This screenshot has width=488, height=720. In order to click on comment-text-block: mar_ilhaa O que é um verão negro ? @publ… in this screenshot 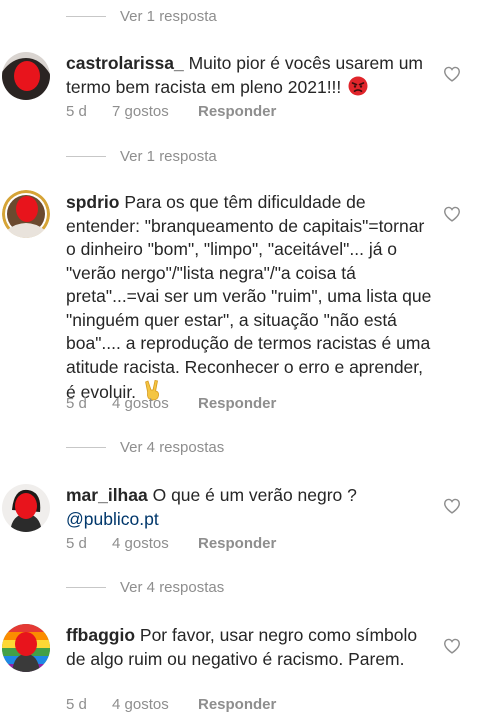, I will do `click(250, 507)`.